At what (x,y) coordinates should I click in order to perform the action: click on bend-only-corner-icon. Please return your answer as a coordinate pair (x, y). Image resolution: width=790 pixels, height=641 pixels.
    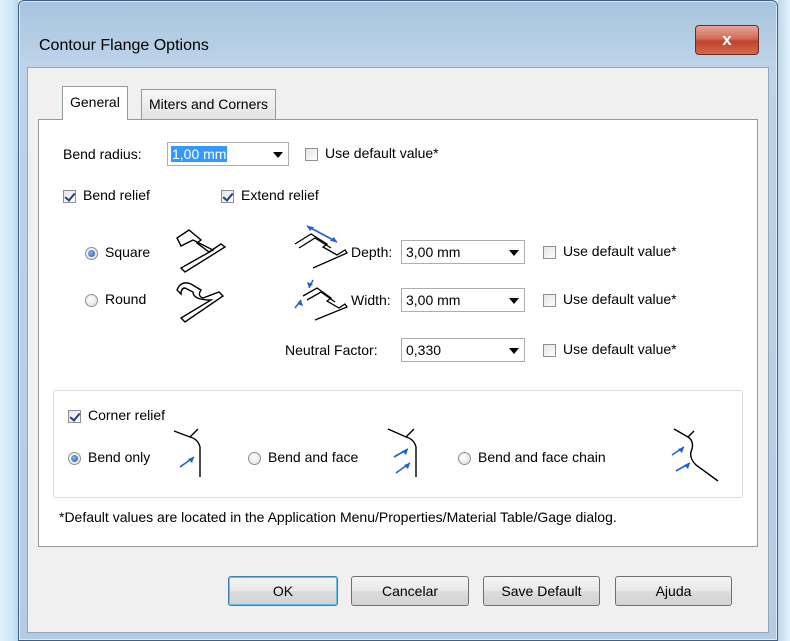
    Looking at the image, I should click on (187, 452).